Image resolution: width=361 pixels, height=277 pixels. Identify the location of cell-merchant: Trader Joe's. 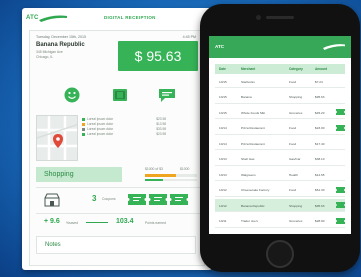
(249, 221).